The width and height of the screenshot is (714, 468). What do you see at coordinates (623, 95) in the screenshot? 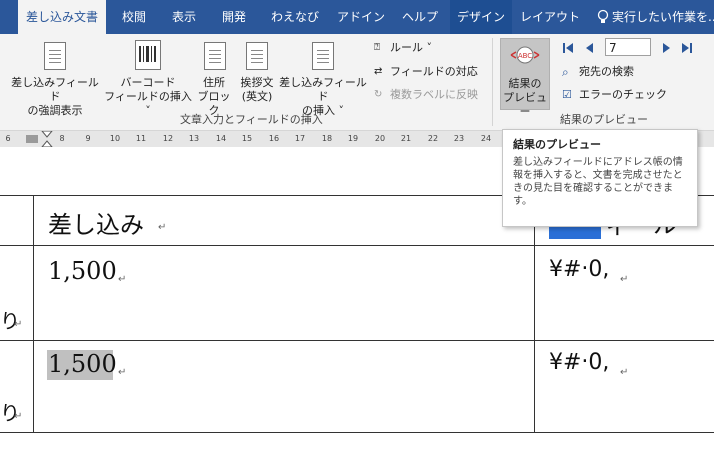
I see `check-errors-button: エラーのチェック` at bounding box center [623, 95].